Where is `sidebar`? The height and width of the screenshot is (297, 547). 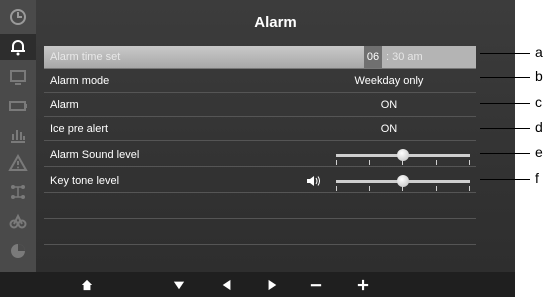 sidebar is located at coordinates (18, 136).